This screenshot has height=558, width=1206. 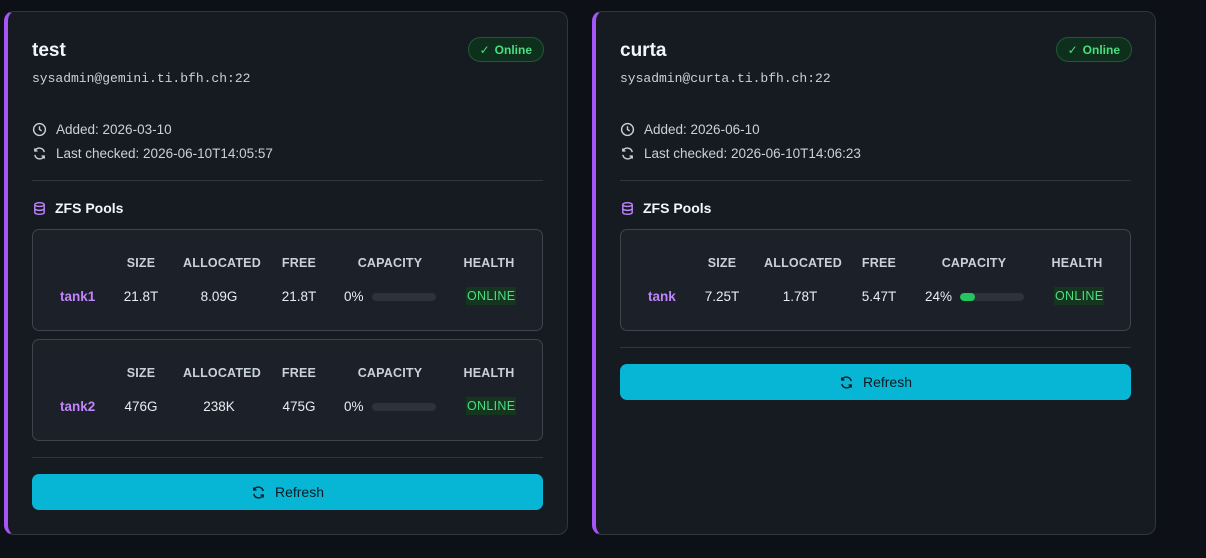 I want to click on host-name: curta, so click(x=643, y=50).